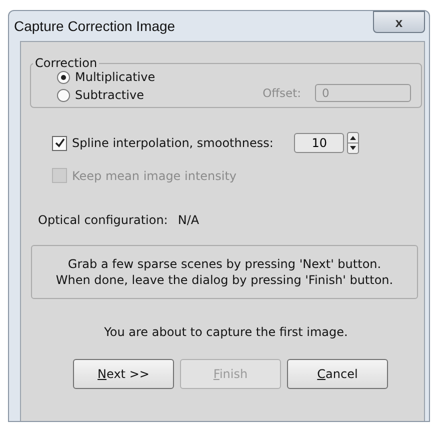 The image size is (435, 429). I want to click on offset-label: Offset:, so click(281, 93).